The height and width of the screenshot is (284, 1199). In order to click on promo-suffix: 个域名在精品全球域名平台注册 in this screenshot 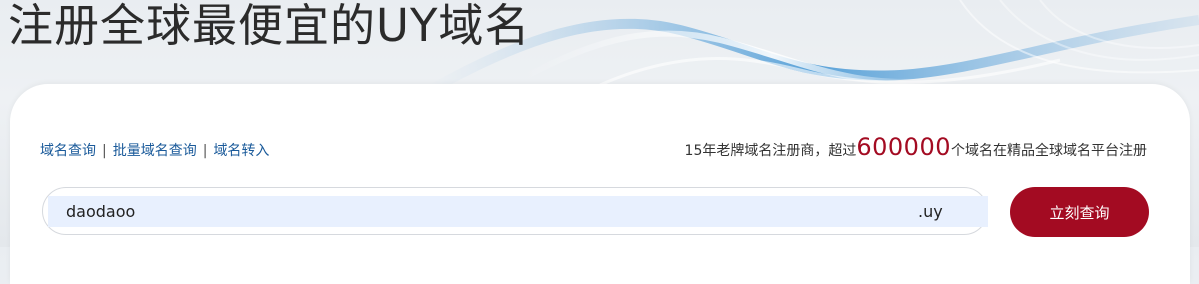, I will do `click(1049, 151)`.